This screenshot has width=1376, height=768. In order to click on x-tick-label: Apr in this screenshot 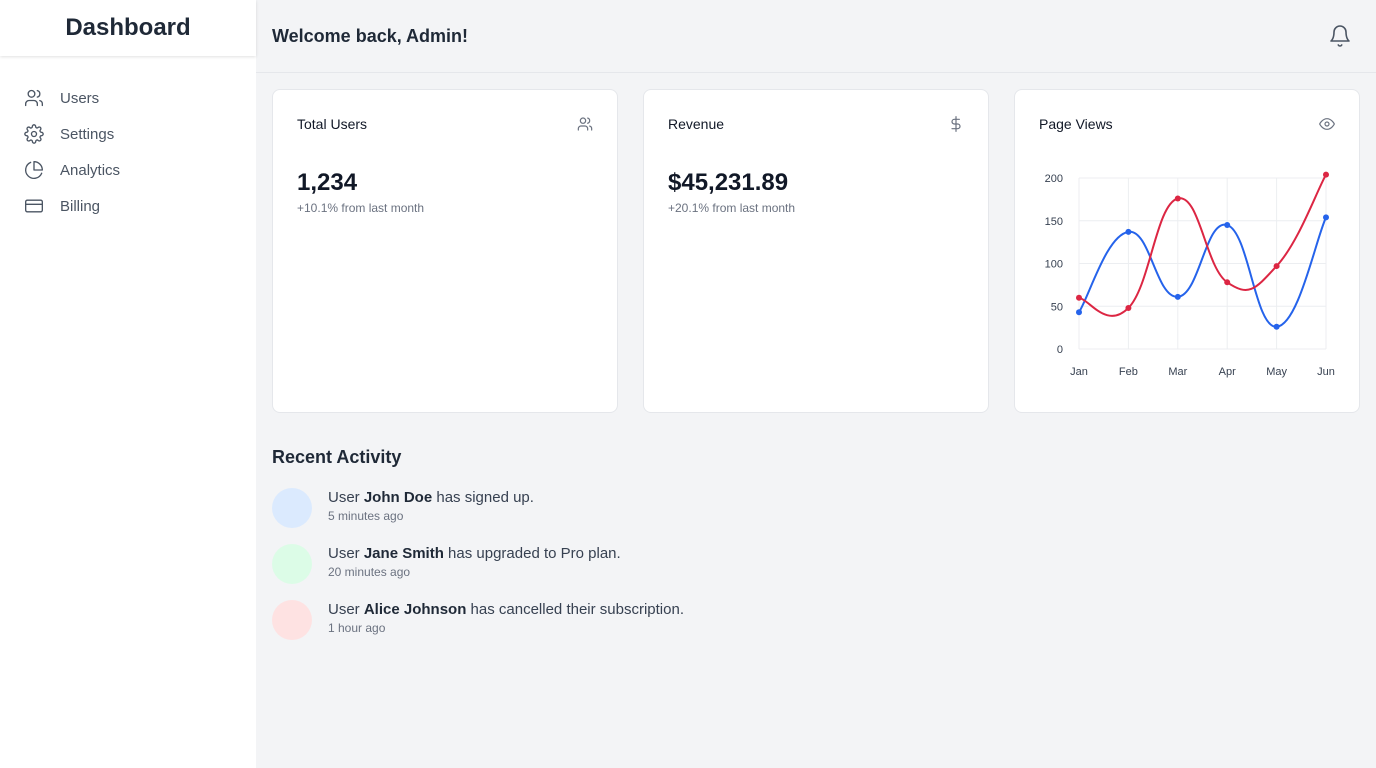, I will do `click(1227, 372)`.